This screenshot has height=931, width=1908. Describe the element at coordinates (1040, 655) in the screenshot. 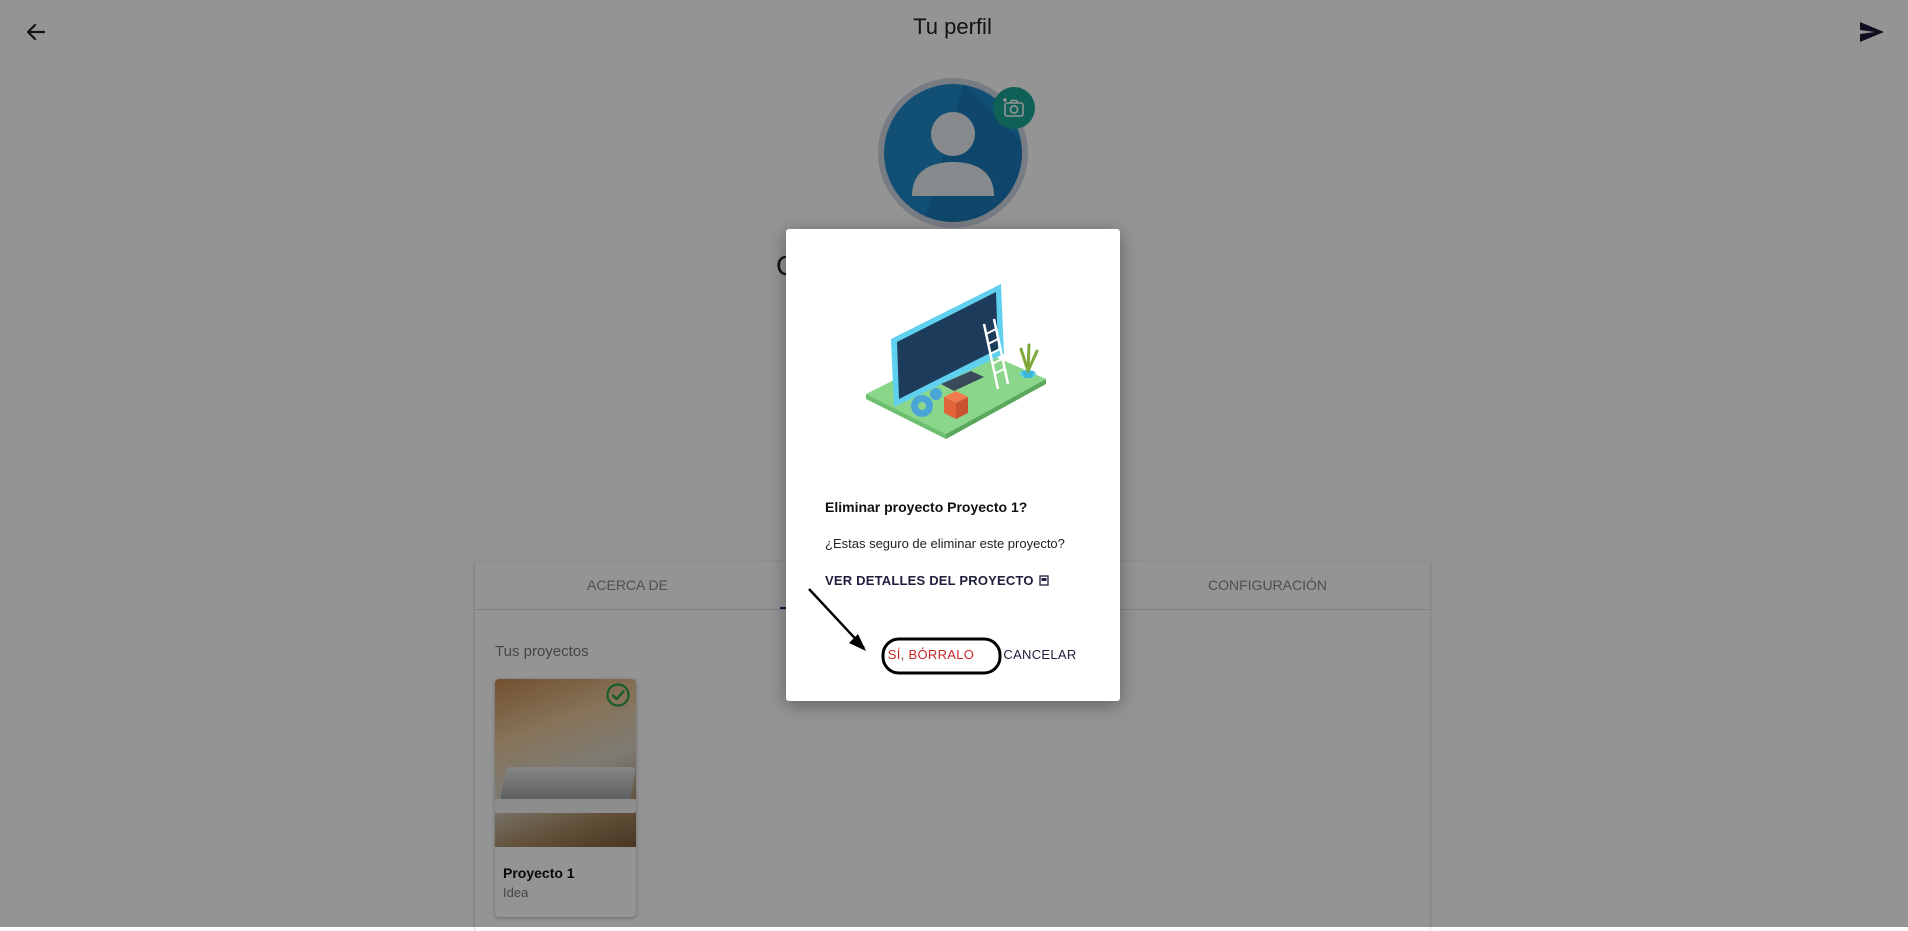

I see `cancel-button: CANCELAR` at that location.